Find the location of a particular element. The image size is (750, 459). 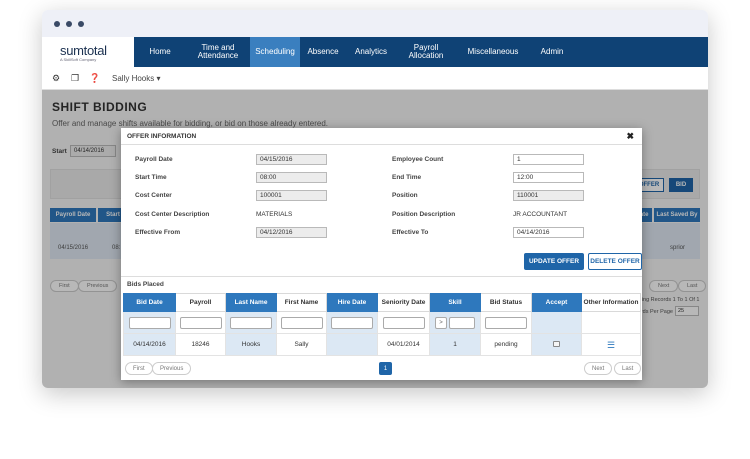

next-button: Next is located at coordinates (598, 368).